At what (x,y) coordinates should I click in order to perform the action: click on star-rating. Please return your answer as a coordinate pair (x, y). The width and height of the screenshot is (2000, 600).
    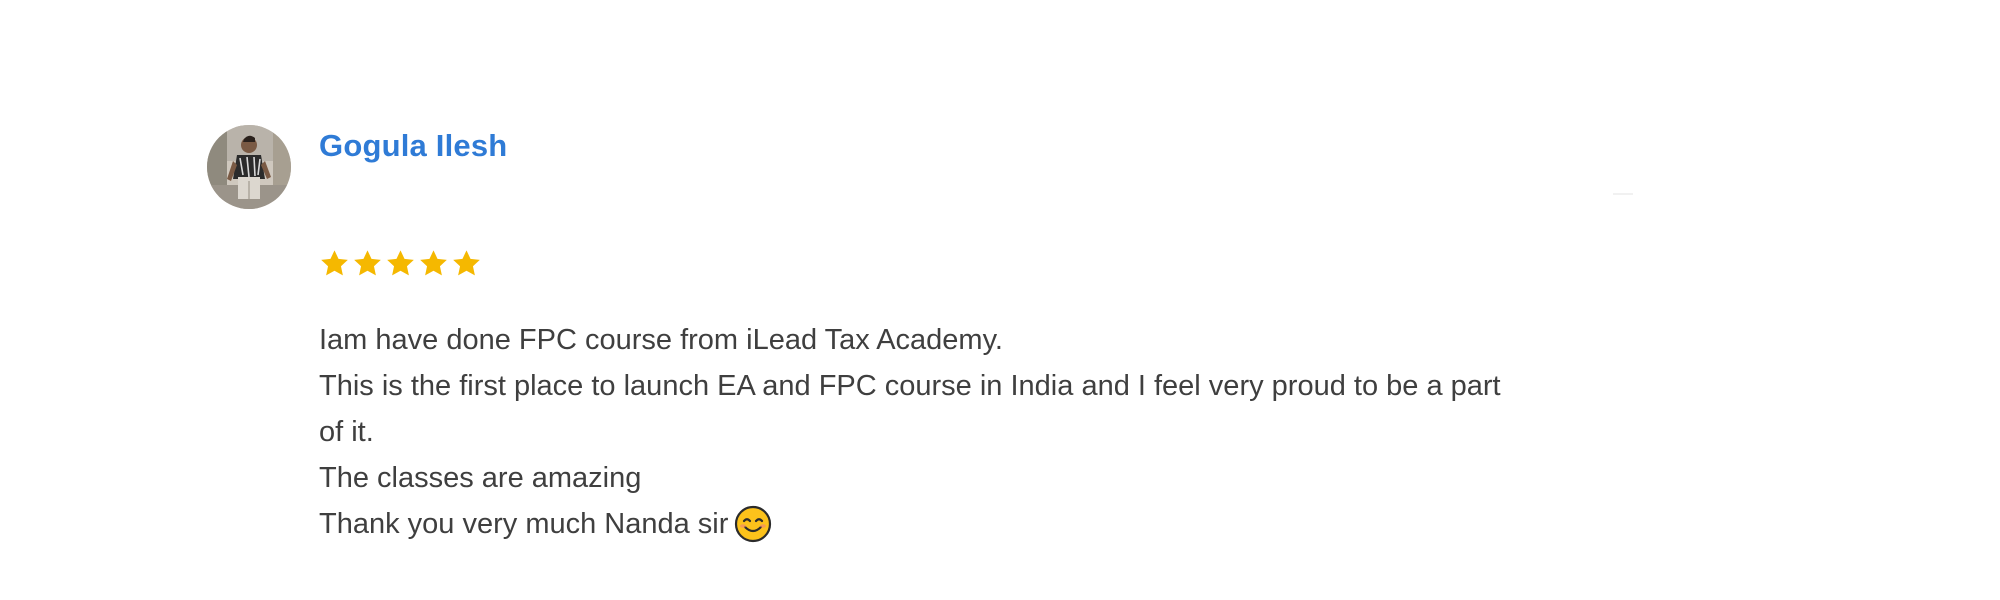
    Looking at the image, I should click on (400, 265).